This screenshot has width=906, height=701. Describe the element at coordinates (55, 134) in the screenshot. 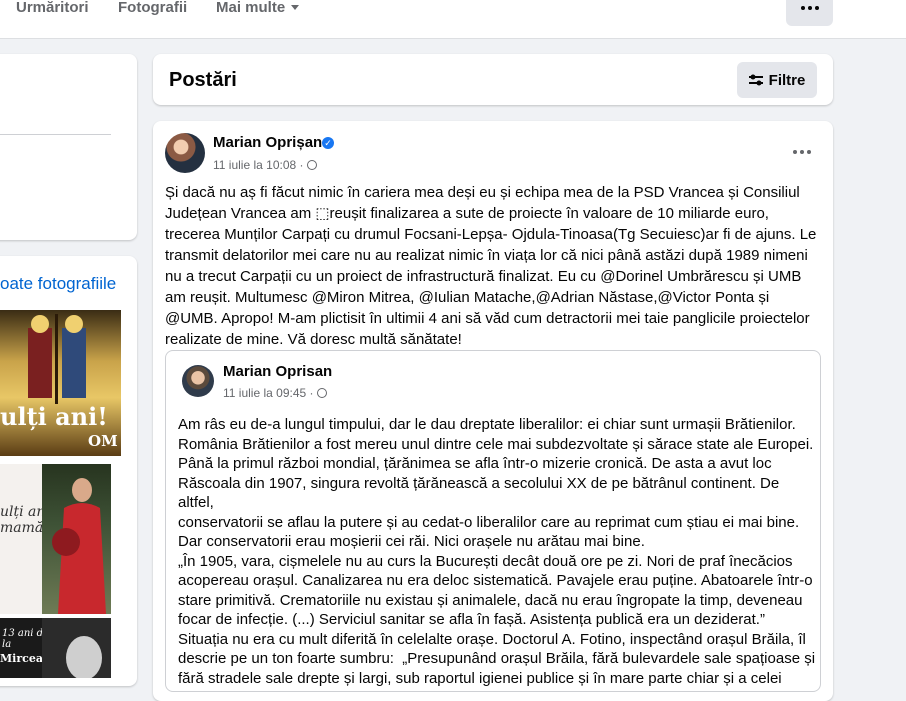

I see `divider` at that location.